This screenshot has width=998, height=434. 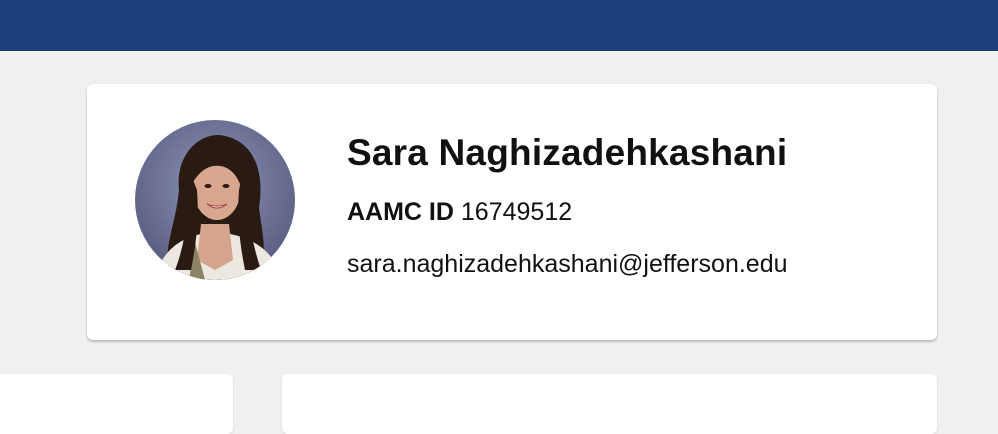 I want to click on aamc-id-row: AAMC ID 16749512, so click(x=459, y=212).